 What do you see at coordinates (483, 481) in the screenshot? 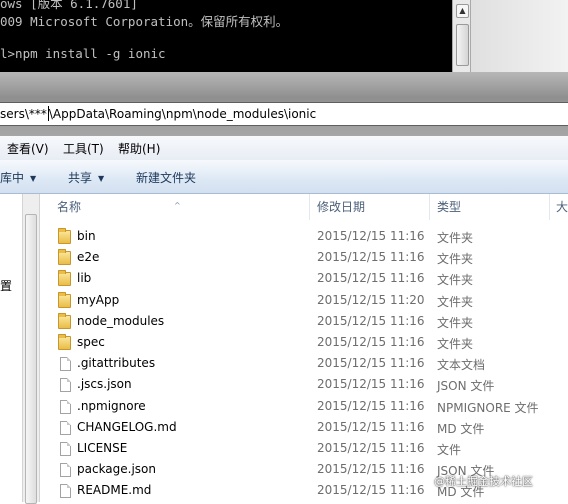
I see `watermark-text: @稀土掘金技术社区` at bounding box center [483, 481].